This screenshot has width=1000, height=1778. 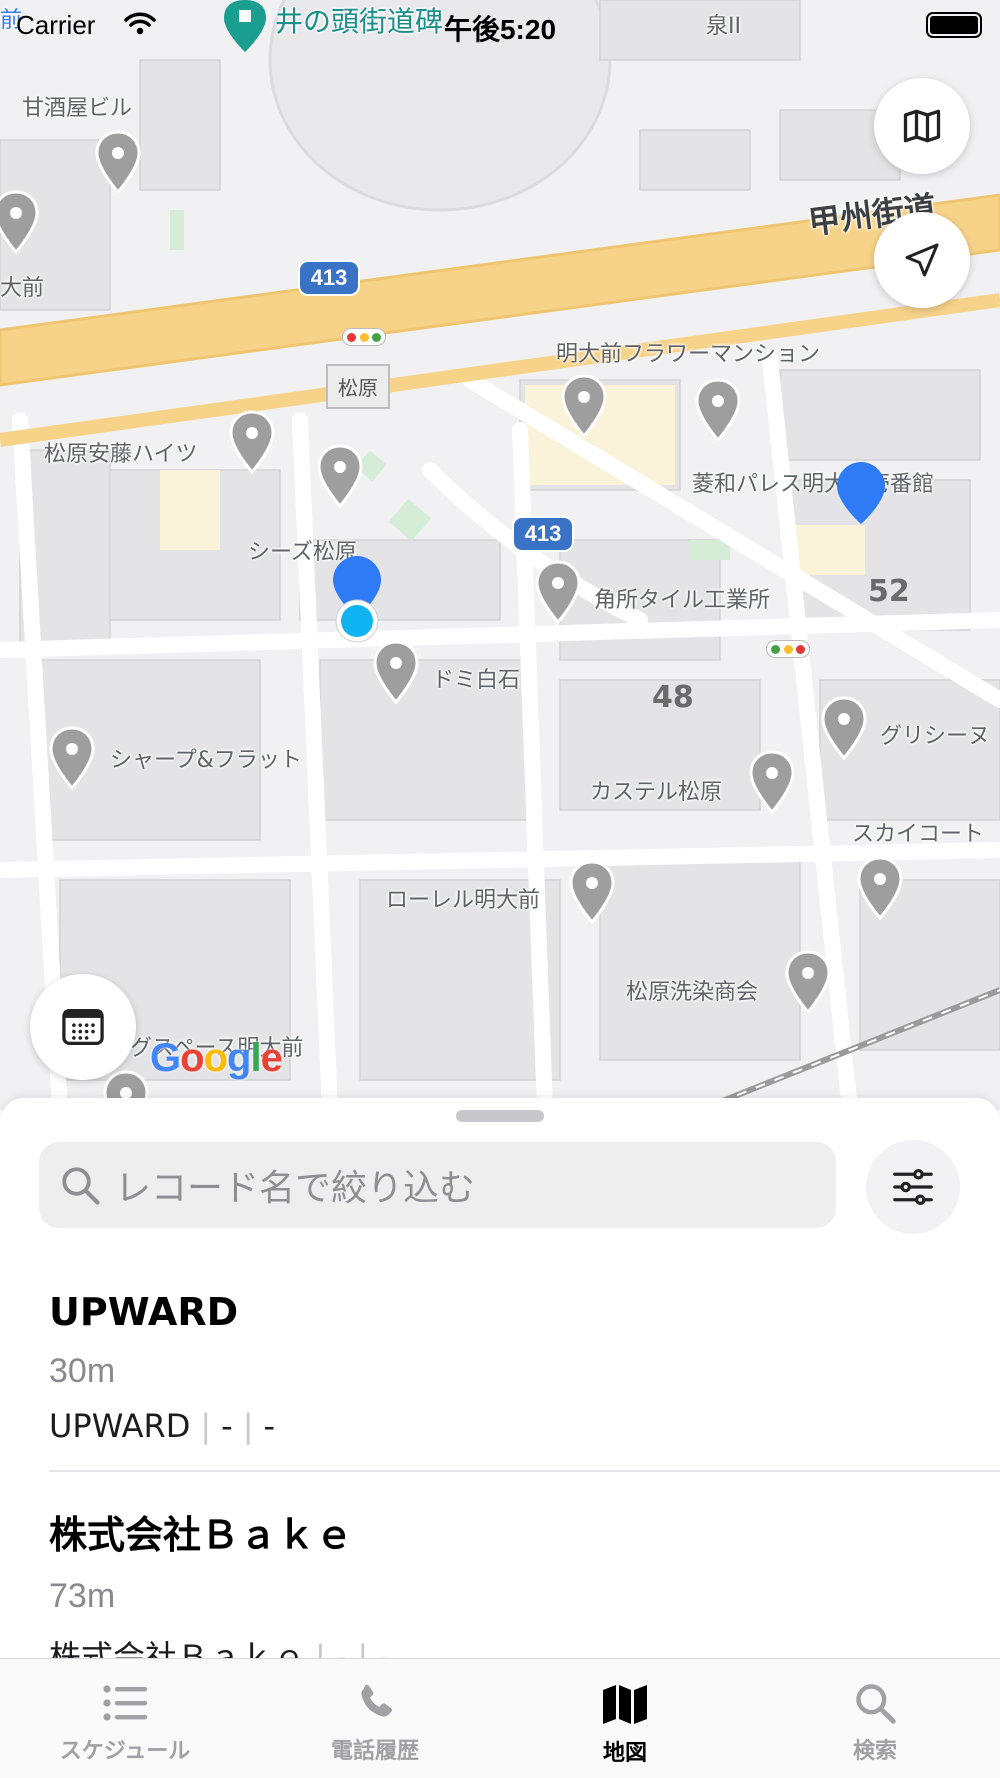 What do you see at coordinates (918, 834) in the screenshot?
I see `map-label: スカイコート` at bounding box center [918, 834].